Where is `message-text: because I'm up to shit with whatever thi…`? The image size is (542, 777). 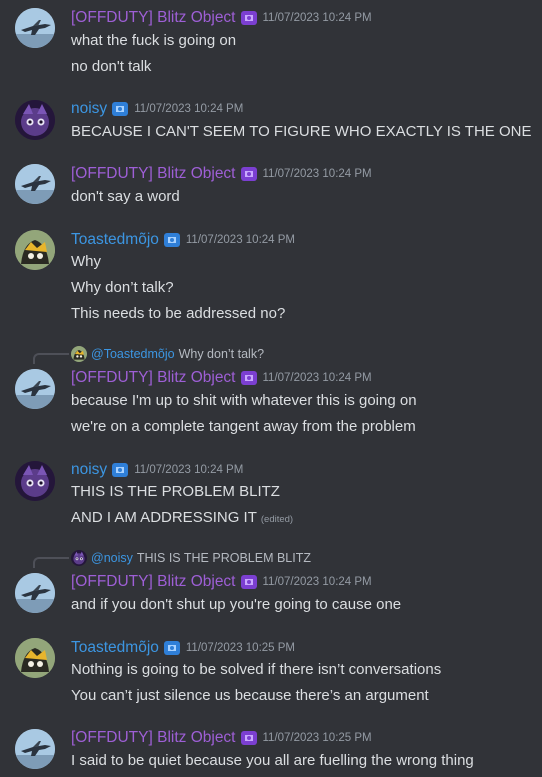
message-text: because I'm up to shit with whatever thi… is located at coordinates (244, 400).